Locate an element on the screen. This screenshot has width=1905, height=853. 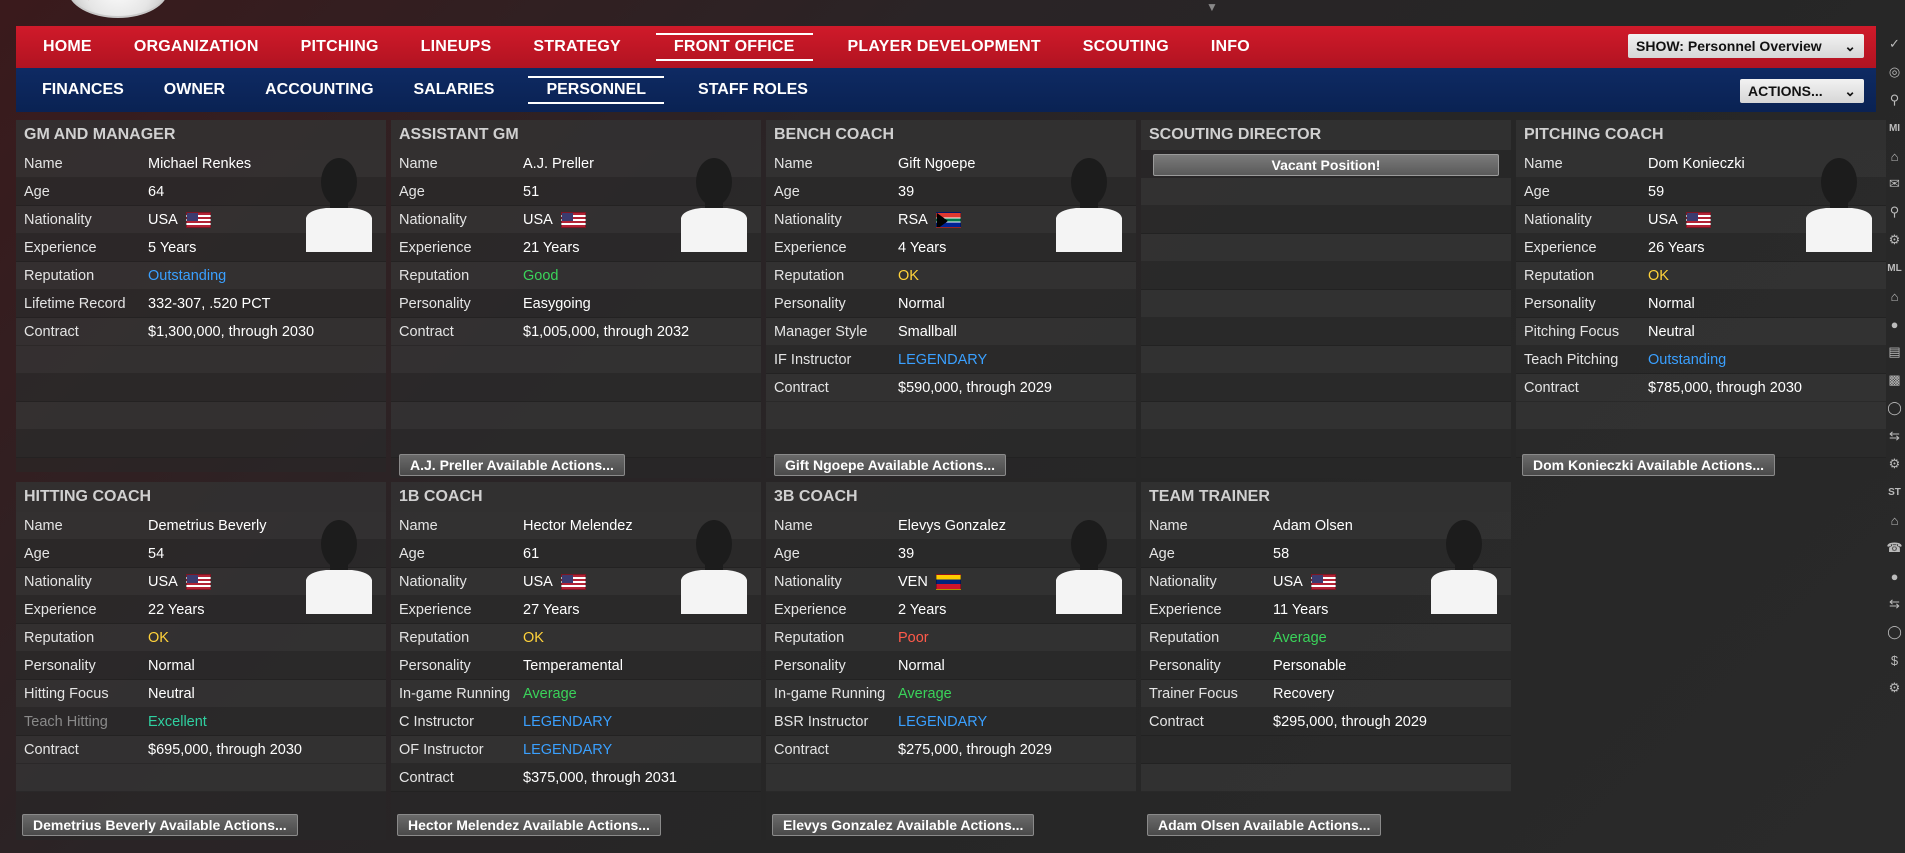
vacant-position-button: Vacant Position! is located at coordinates (1326, 165).